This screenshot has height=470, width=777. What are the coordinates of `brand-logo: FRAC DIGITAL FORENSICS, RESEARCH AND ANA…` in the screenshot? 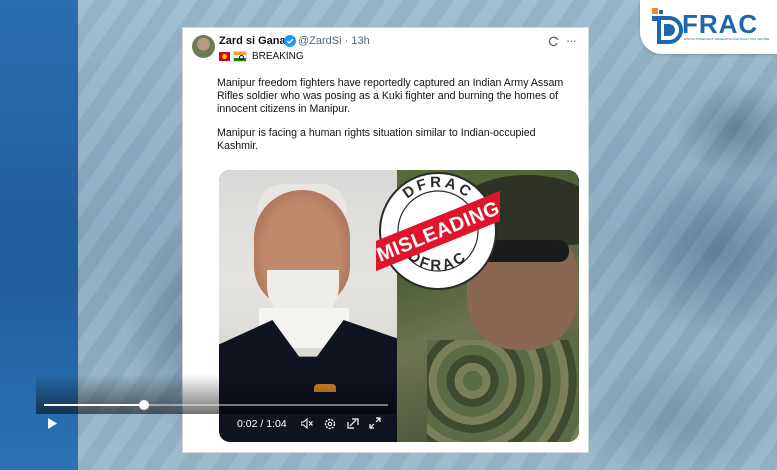 It's located at (708, 27).